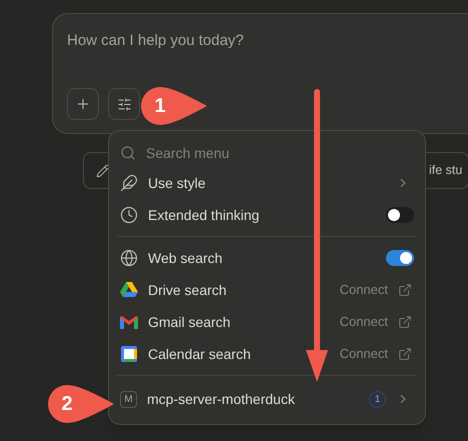 The image size is (468, 441). I want to click on calendar-logo-icon, so click(129, 354).